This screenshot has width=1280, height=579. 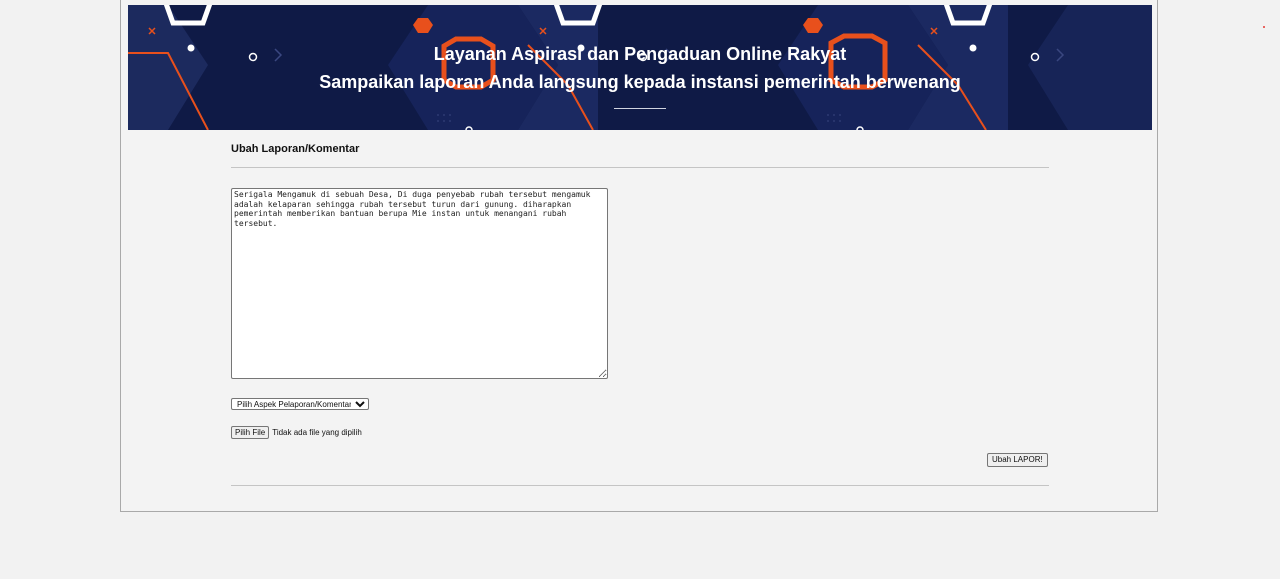 What do you see at coordinates (295, 149) in the screenshot?
I see `form-heading: Ubah Laporan/Komentar` at bounding box center [295, 149].